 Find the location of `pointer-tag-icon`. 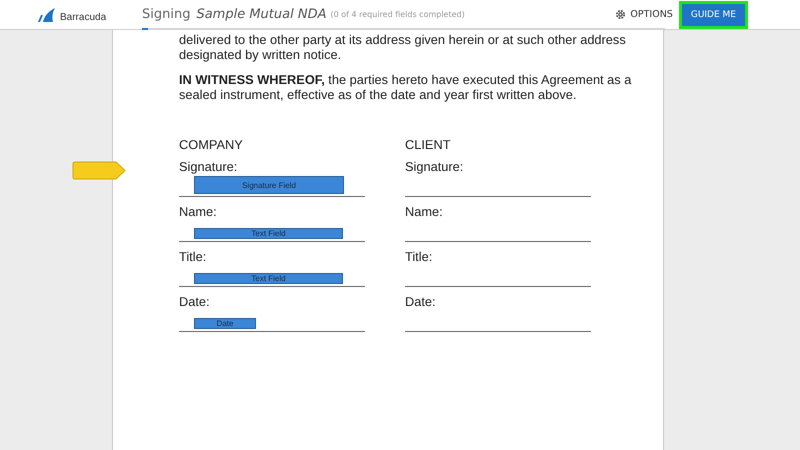

pointer-tag-icon is located at coordinates (99, 170).